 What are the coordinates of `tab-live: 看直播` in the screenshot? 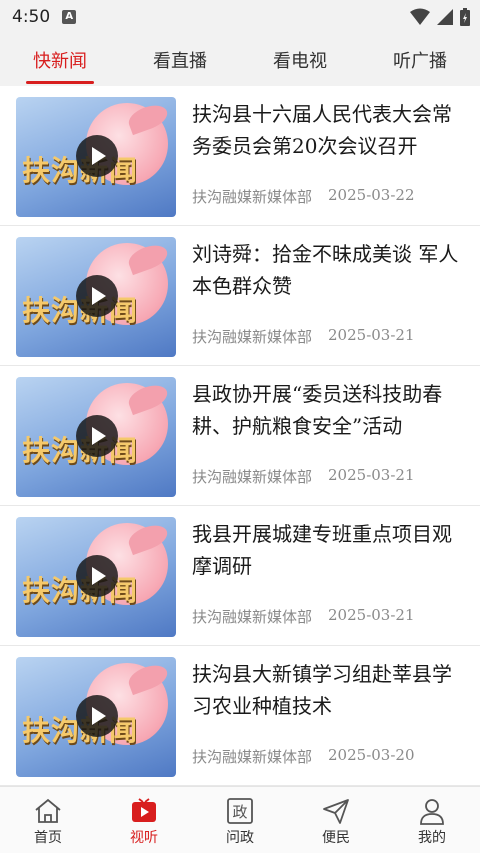 It's located at (180, 60).